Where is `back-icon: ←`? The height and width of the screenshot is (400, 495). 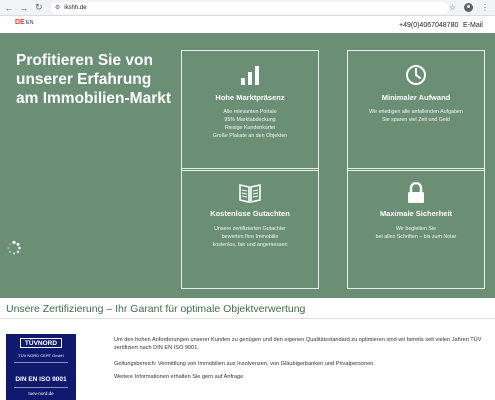
back-icon: ← is located at coordinates (9, 8).